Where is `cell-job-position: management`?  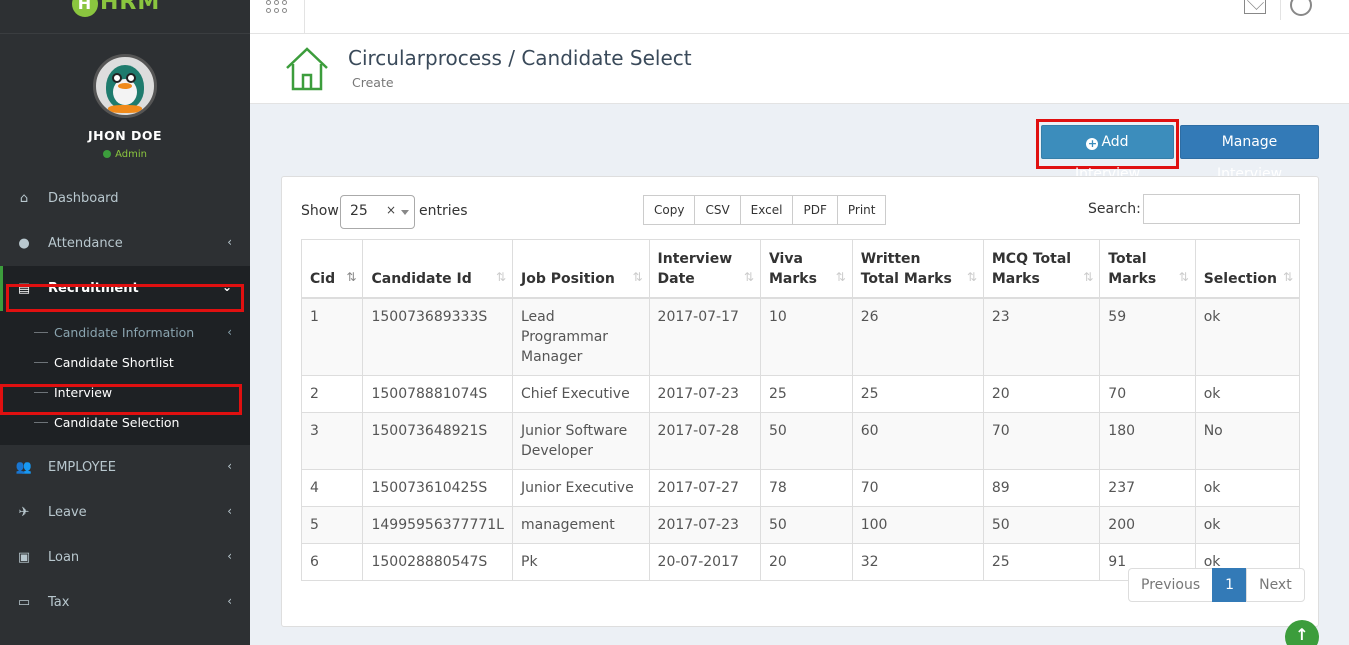
cell-job-position: management is located at coordinates (581, 524).